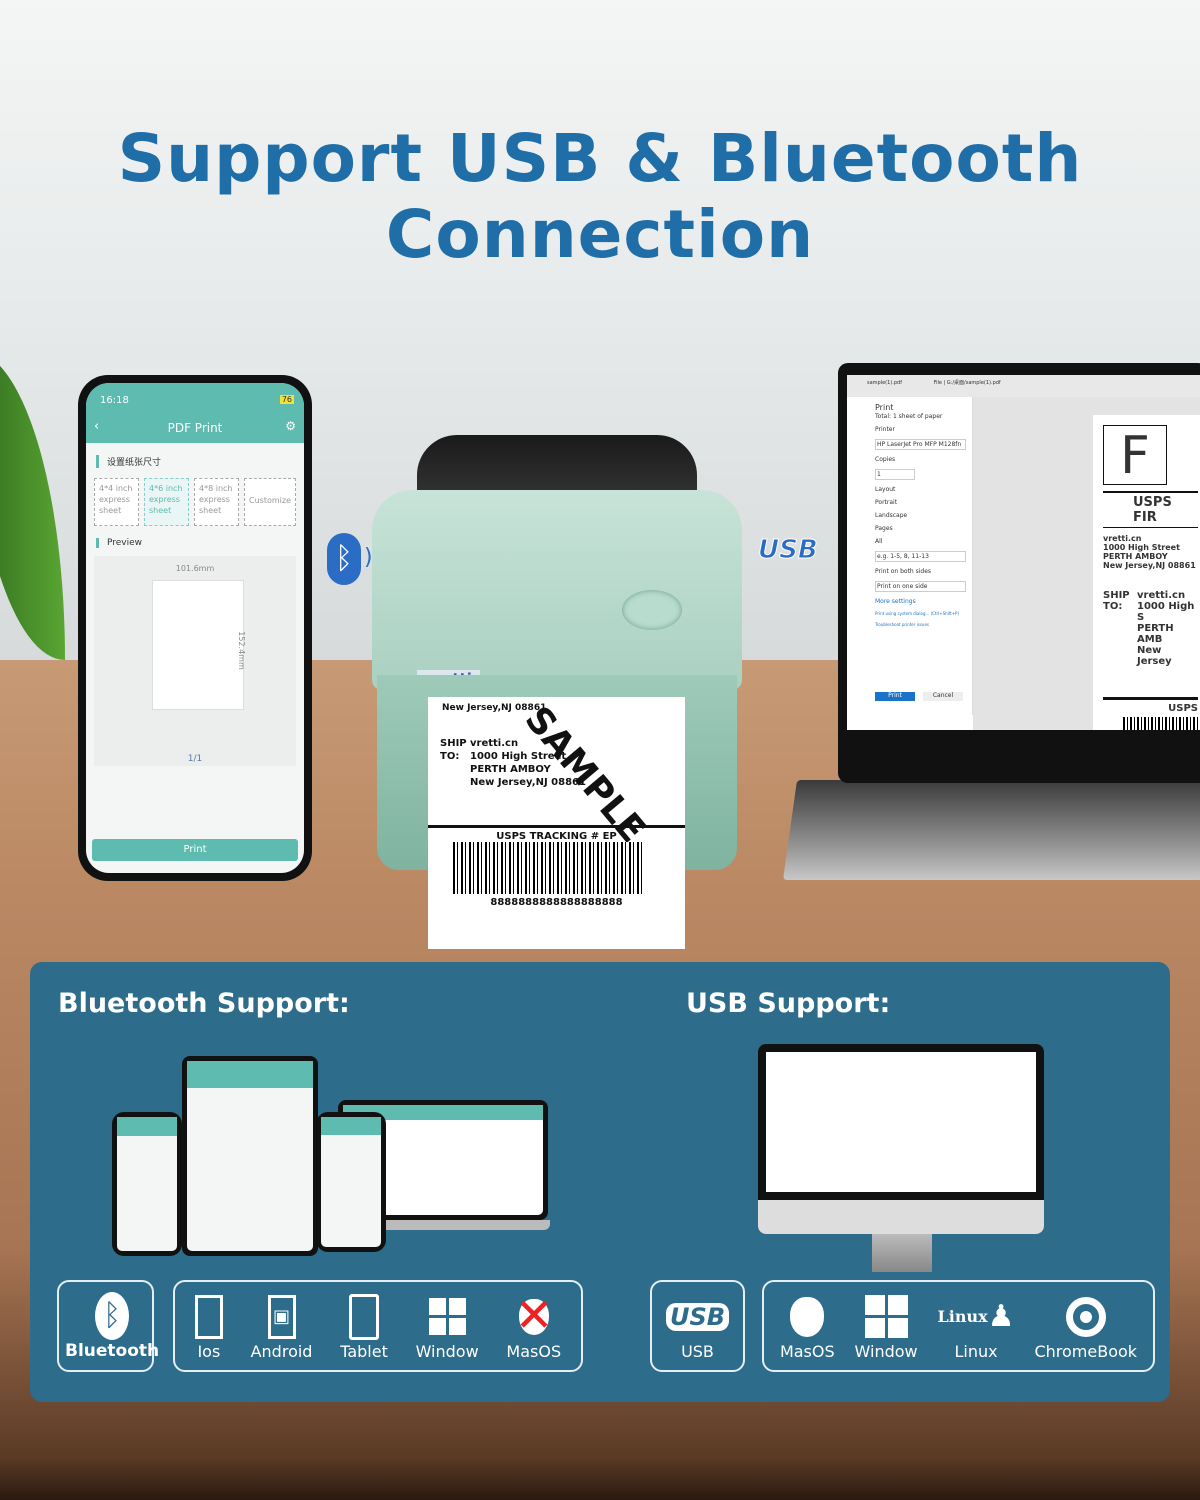 This screenshot has height=1500, width=1200. What do you see at coordinates (652, 610) in the screenshot?
I see `power-button` at bounding box center [652, 610].